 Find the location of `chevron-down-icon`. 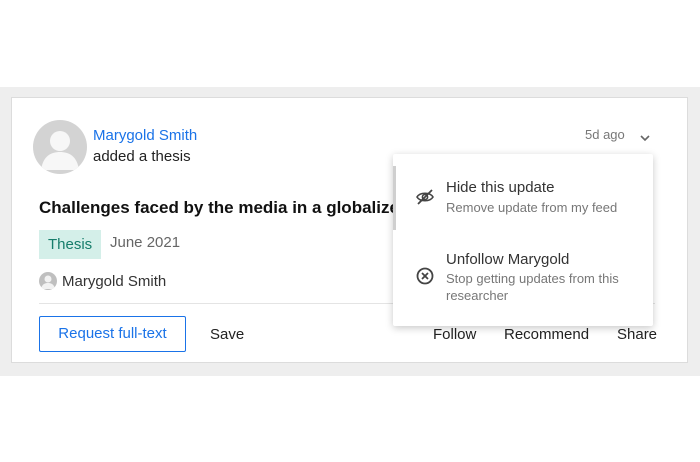

chevron-down-icon is located at coordinates (645, 136).